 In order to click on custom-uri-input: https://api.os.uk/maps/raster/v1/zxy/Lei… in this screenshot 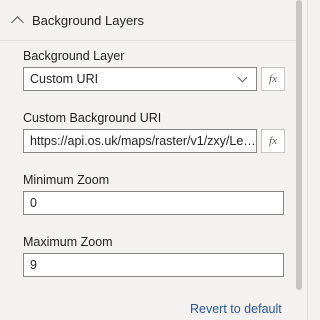, I will do `click(140, 141)`.